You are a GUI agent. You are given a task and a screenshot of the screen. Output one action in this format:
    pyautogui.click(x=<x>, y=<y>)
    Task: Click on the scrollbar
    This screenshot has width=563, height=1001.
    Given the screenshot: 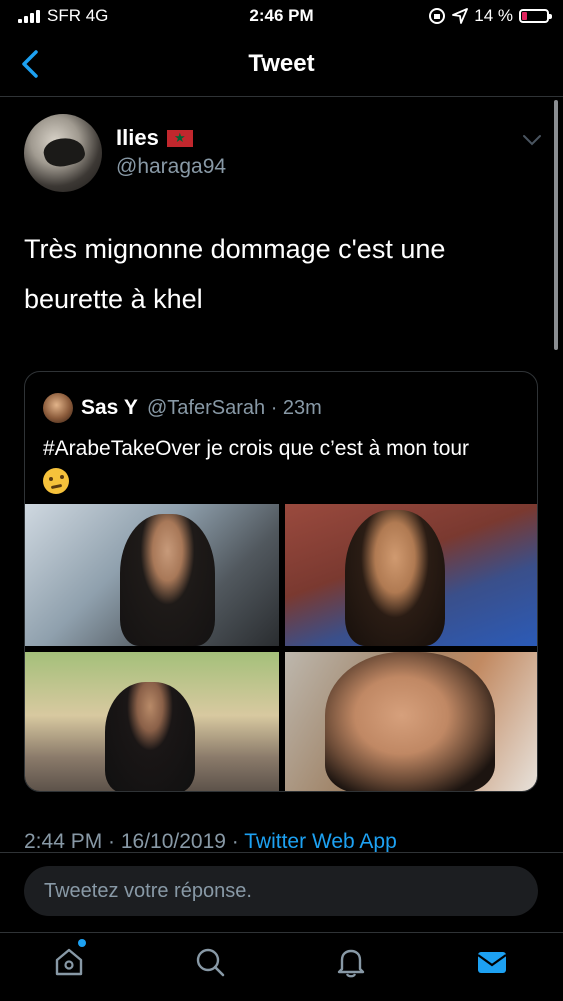 What is the action you would take?
    pyautogui.click(x=556, y=225)
    